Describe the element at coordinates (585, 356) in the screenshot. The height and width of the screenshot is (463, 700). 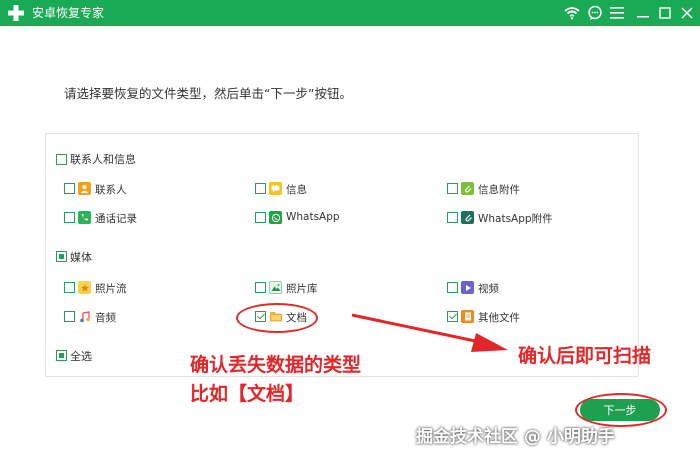
I see `annotation-right: 确认后即可扫描` at that location.